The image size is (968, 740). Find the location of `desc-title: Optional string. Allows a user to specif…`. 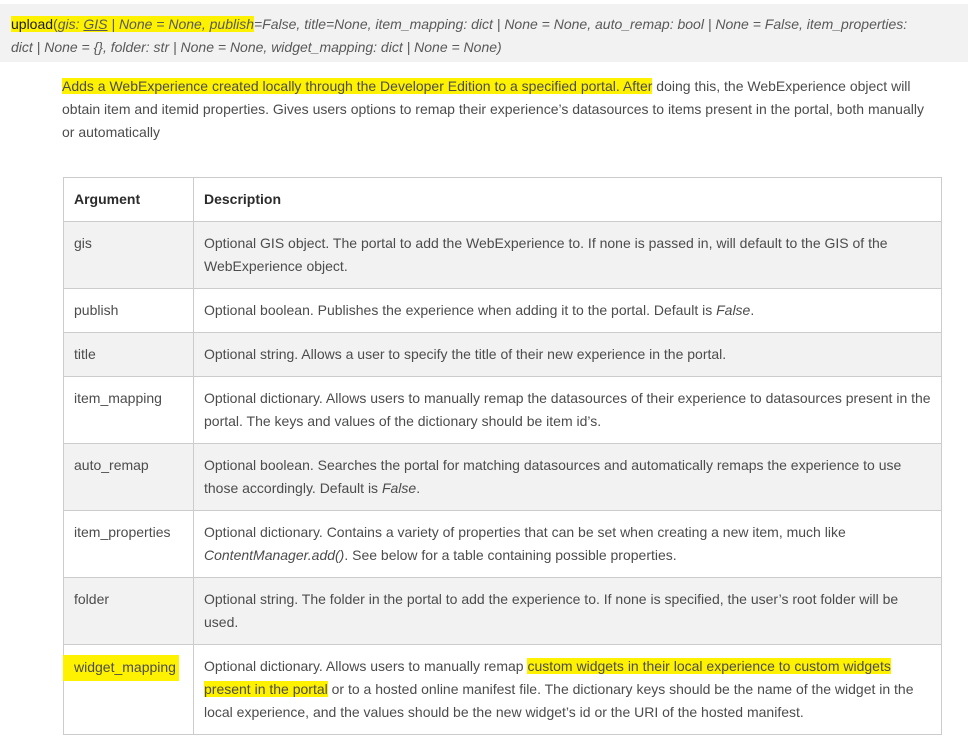

desc-title: Optional string. Allows a user to specif… is located at coordinates (567, 354).